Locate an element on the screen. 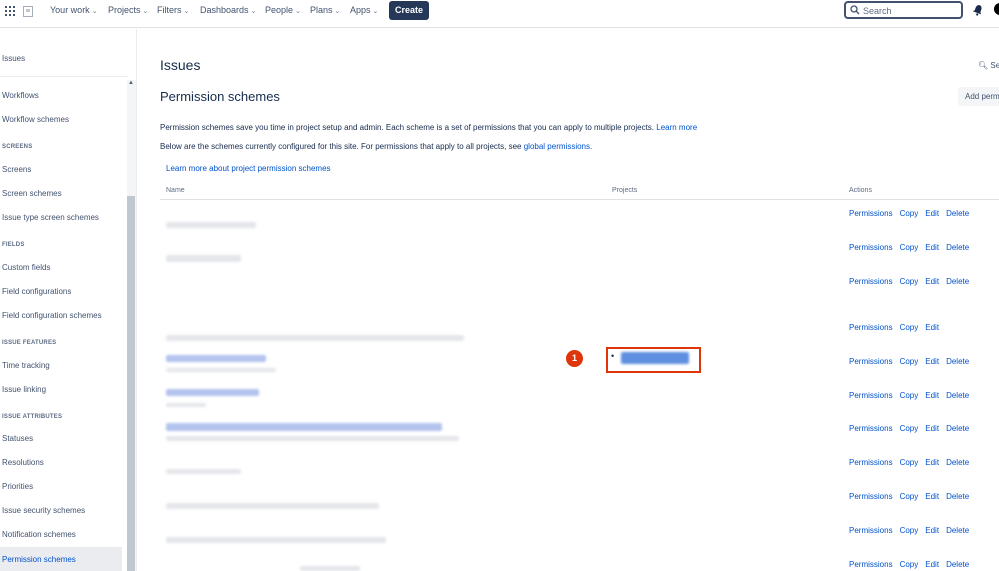  nav-your-work: Your work ⌄ is located at coordinates (74, 10).